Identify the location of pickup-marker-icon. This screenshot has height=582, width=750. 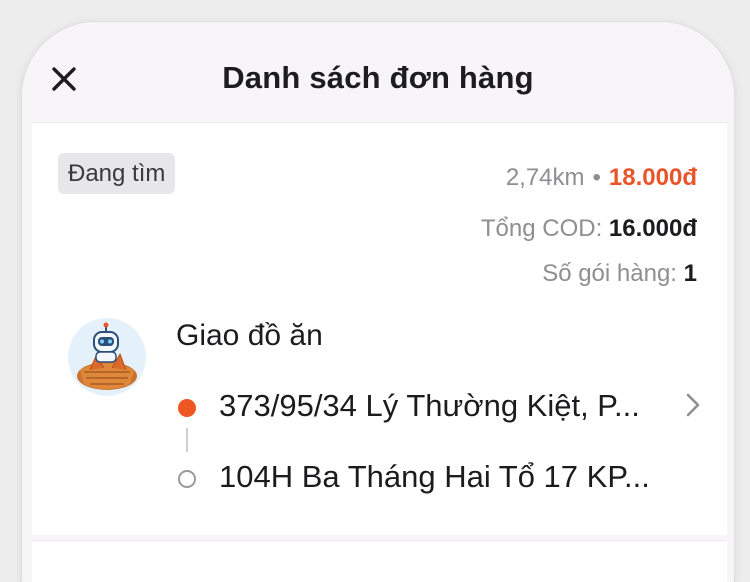
(187, 408).